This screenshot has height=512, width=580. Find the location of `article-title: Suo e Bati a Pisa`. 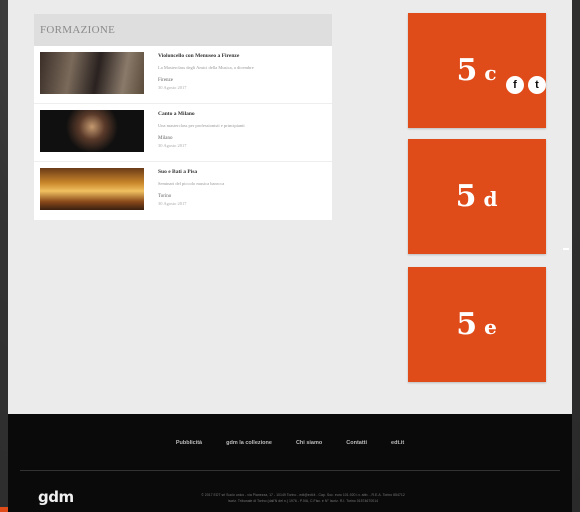

article-title: Suo e Bati a Pisa is located at coordinates (191, 172).